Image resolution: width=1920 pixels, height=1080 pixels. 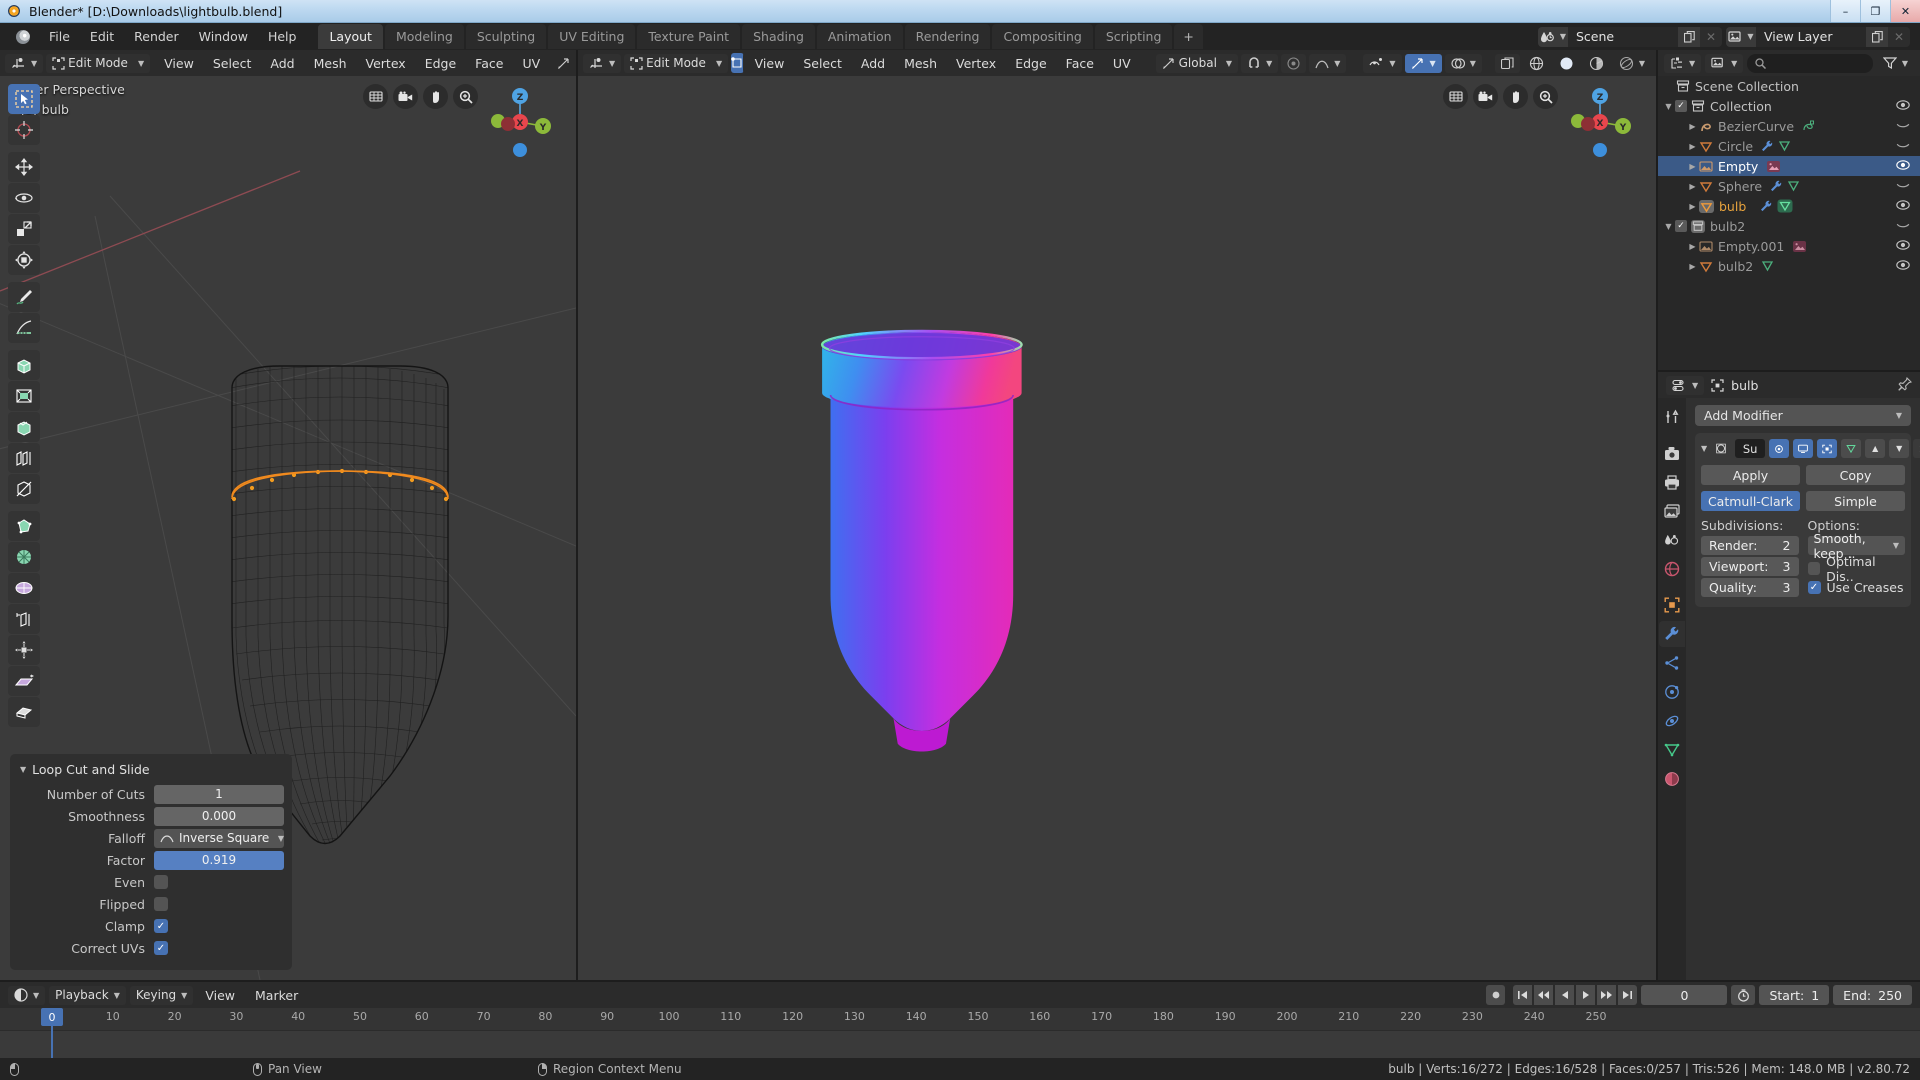 What do you see at coordinates (1294, 63) in the screenshot?
I see `proportional-edit-icon` at bounding box center [1294, 63].